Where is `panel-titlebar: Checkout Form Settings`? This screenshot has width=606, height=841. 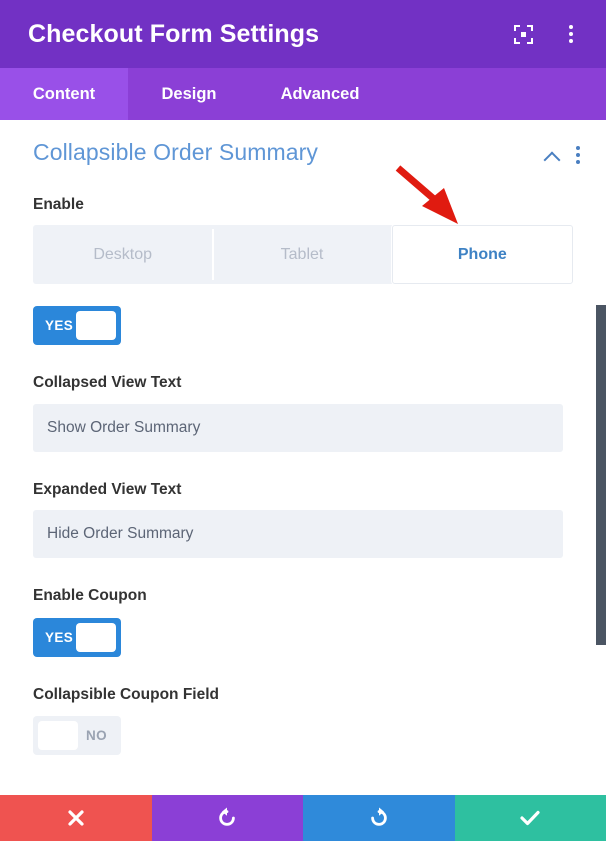
panel-titlebar: Checkout Form Settings is located at coordinates (303, 34).